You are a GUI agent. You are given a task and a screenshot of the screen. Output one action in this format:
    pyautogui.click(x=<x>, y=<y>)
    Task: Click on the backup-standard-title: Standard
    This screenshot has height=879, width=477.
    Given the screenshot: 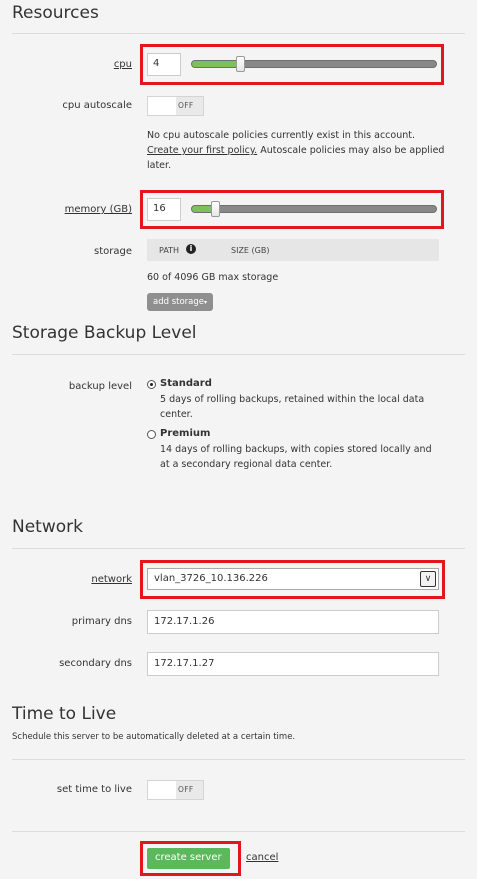 What is the action you would take?
    pyautogui.click(x=186, y=383)
    